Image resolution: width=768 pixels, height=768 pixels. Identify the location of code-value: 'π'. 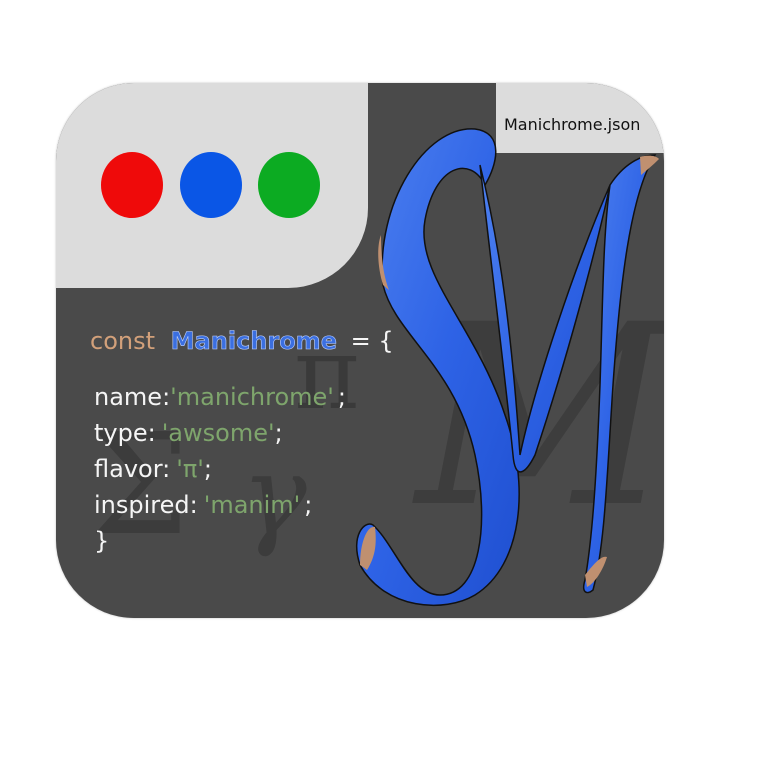
(190, 469).